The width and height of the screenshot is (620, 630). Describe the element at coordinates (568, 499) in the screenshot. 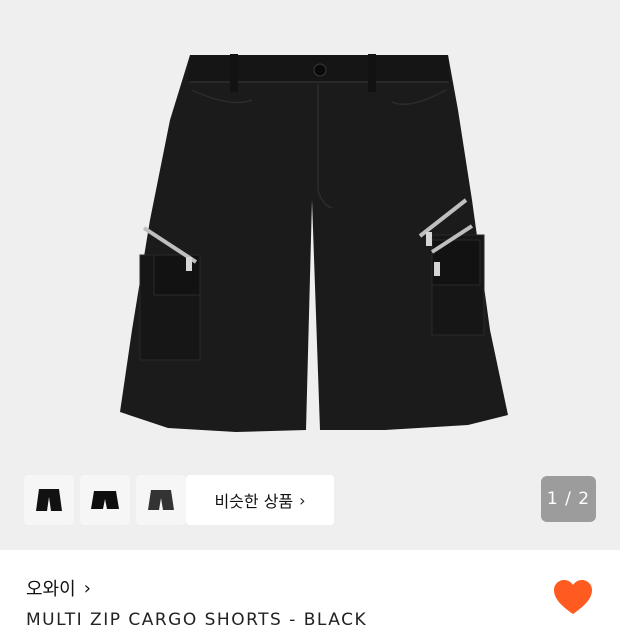

I see `image-counter: 1 / 2` at that location.